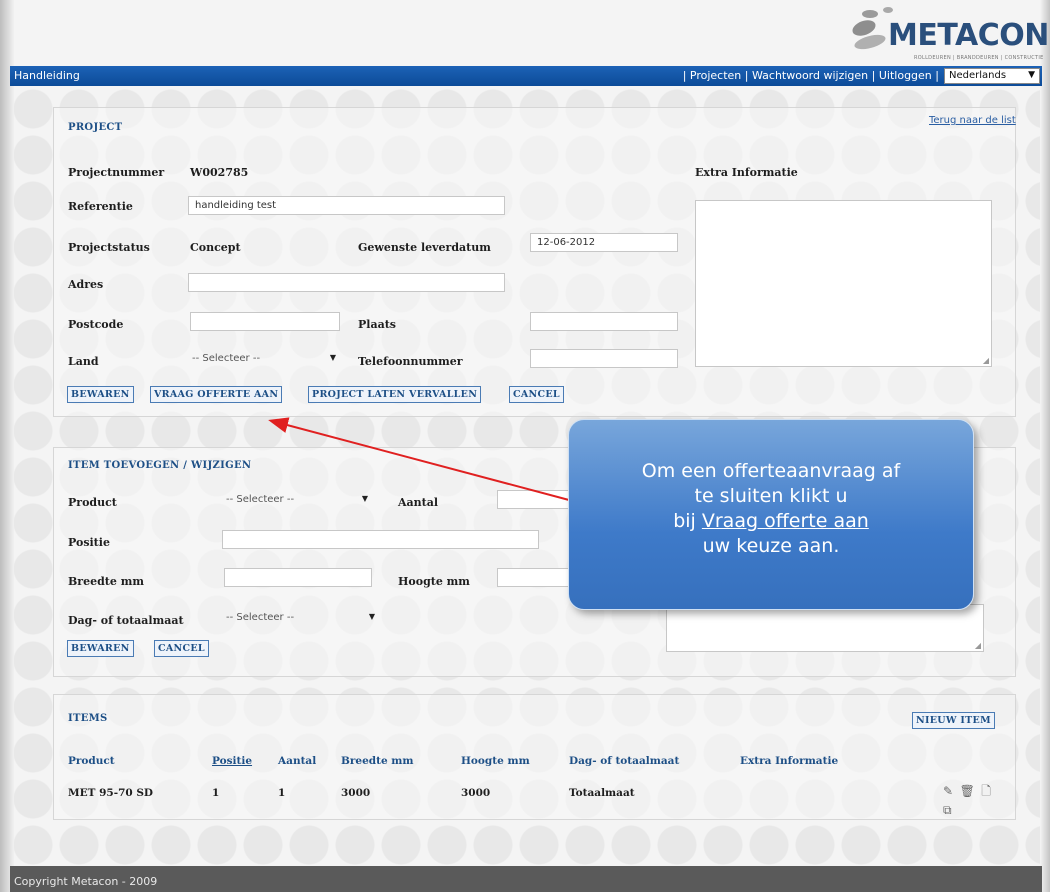 Image resolution: width=1050 pixels, height=892 pixels. What do you see at coordinates (771, 496) in the screenshot?
I see `callout-line-2: te sluiten klikt u` at bounding box center [771, 496].